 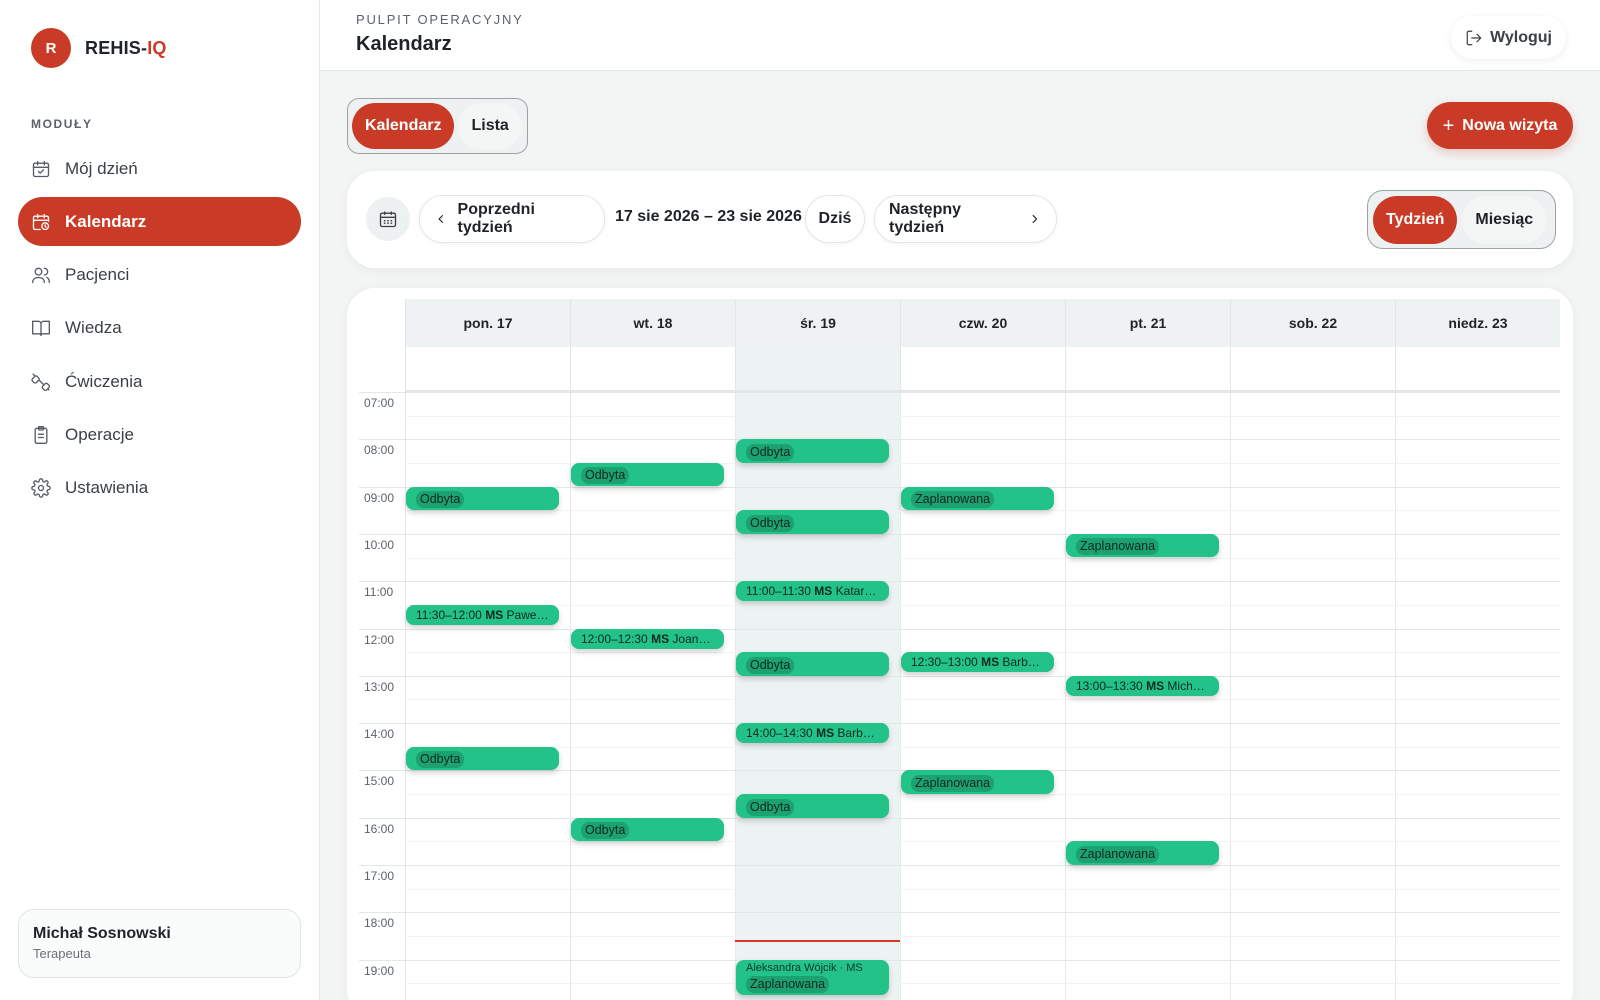 What do you see at coordinates (107, 488) in the screenshot?
I see `sidebar-item-label: Ustawienia` at bounding box center [107, 488].